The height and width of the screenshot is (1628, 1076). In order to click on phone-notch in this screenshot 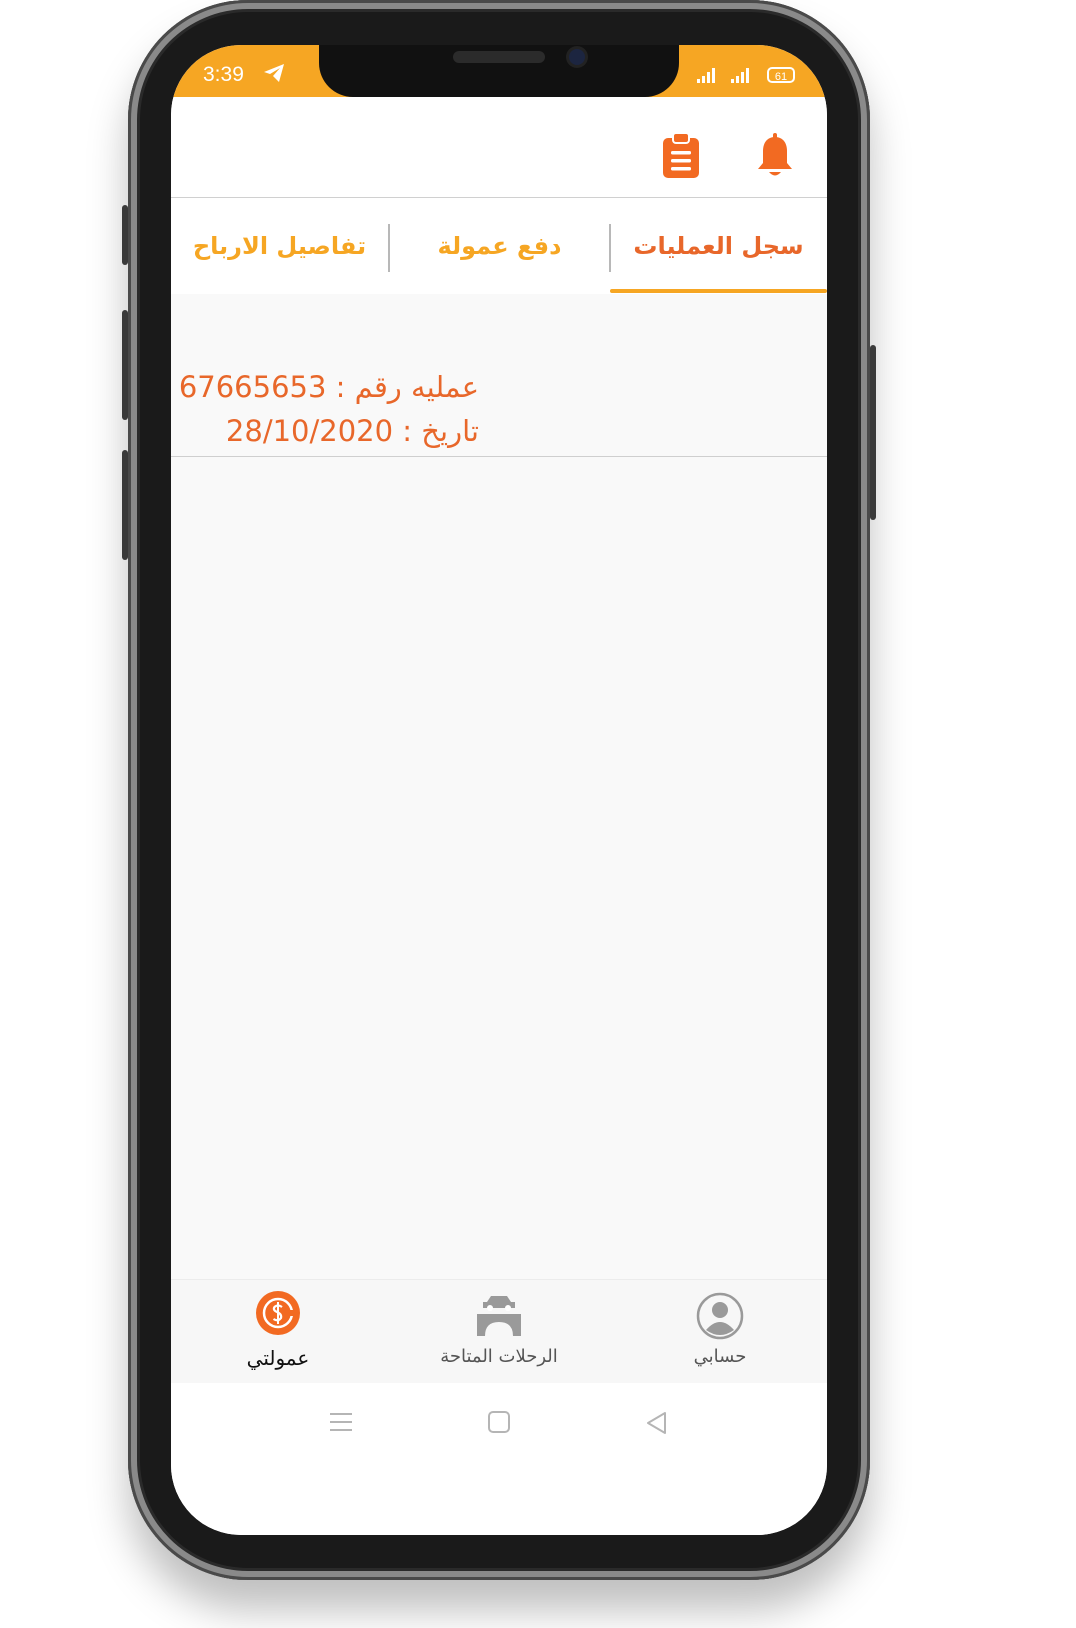, I will do `click(499, 71)`.